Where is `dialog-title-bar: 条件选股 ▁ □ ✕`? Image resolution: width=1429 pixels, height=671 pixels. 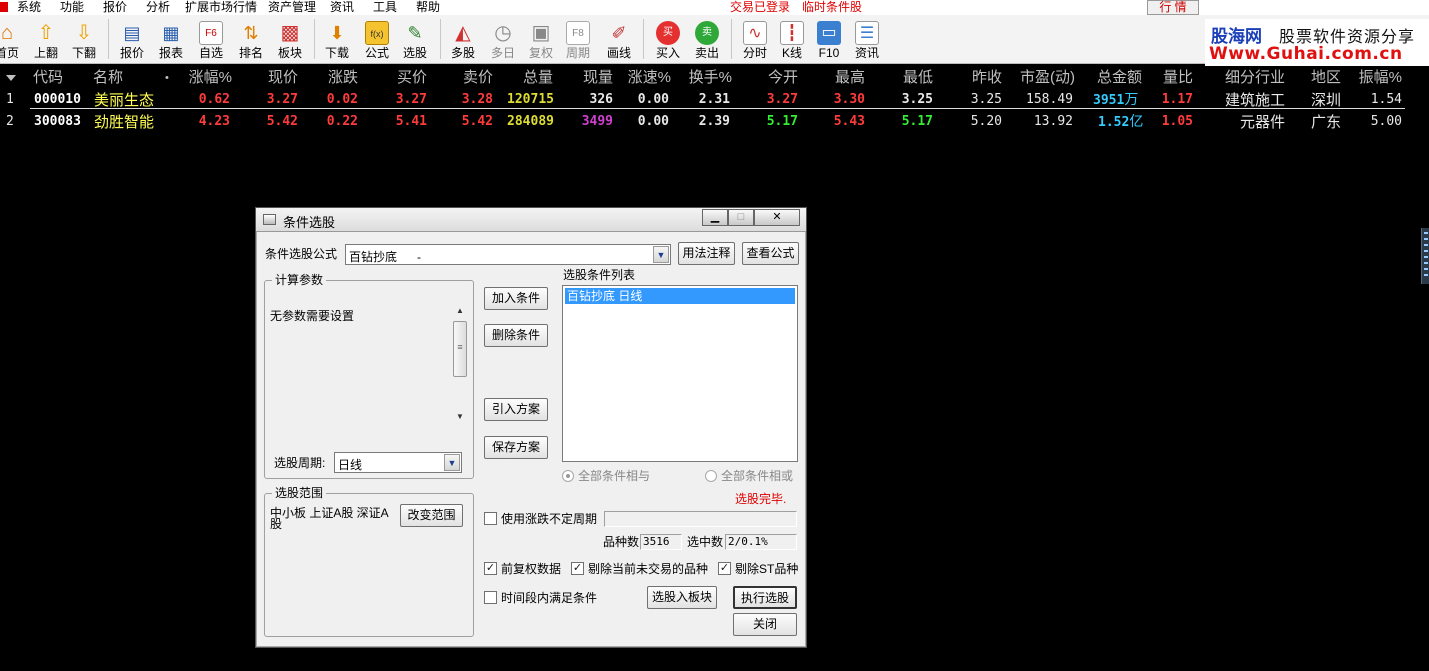
dialog-title-bar: 条件选股 ▁ □ ✕ is located at coordinates (531, 220).